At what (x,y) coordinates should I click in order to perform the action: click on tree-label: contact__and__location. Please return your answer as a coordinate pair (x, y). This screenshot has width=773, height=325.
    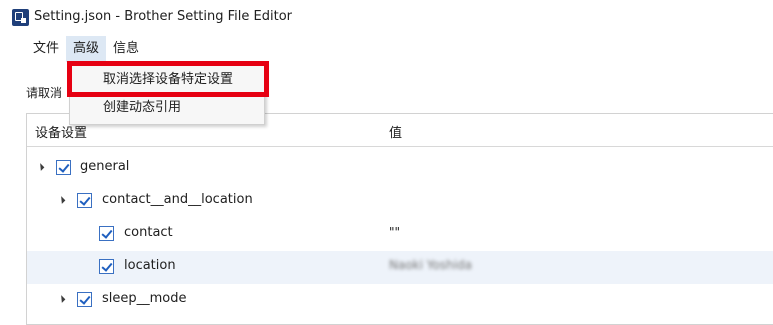
    Looking at the image, I should click on (177, 199).